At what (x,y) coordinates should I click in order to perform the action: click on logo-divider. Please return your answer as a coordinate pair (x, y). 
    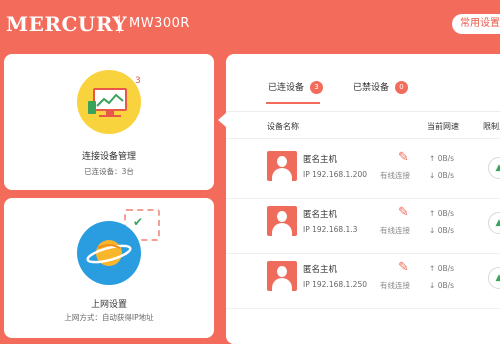
    Looking at the image, I should click on (119, 24).